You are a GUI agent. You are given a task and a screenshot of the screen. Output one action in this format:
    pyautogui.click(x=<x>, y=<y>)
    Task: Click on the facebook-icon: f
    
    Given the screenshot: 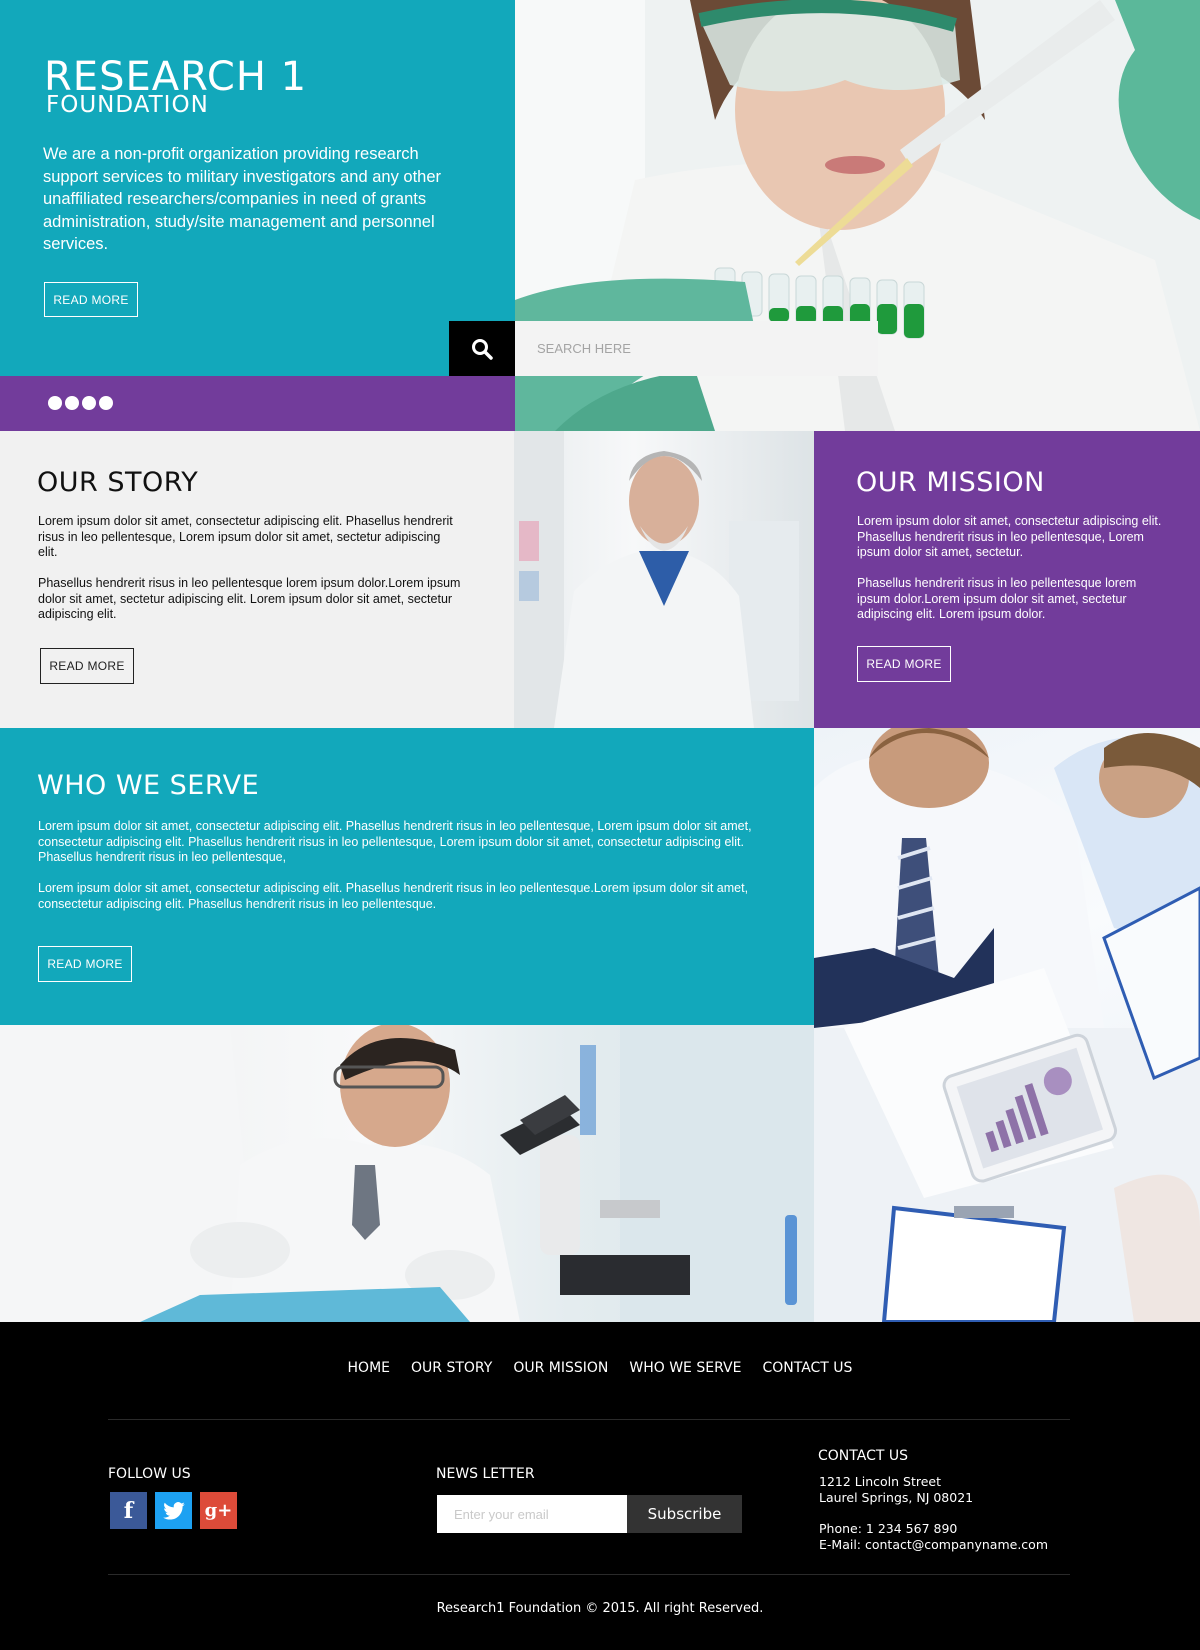 What is the action you would take?
    pyautogui.click(x=128, y=1510)
    